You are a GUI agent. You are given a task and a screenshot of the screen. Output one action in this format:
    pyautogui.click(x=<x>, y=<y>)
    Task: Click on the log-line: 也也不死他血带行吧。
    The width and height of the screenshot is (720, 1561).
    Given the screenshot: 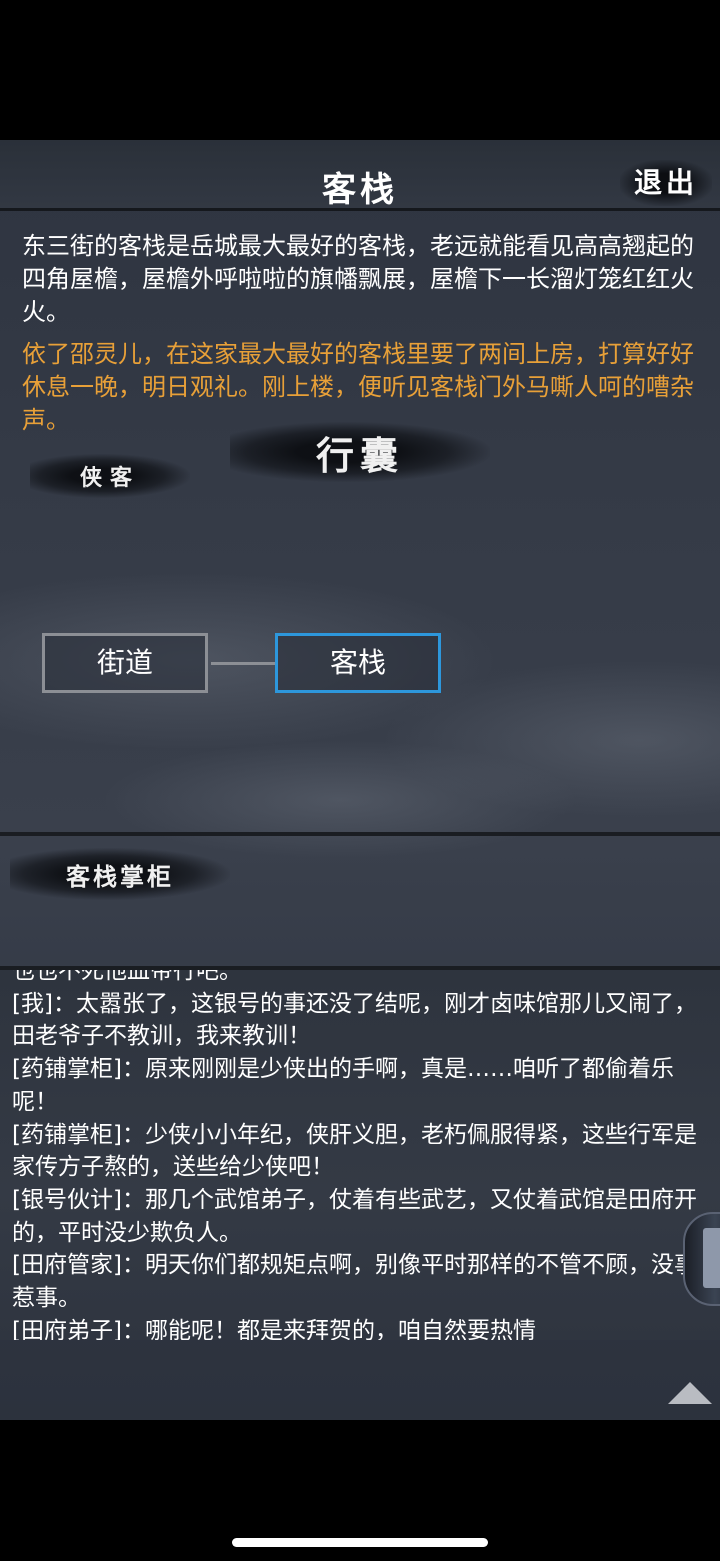 What is the action you would take?
    pyautogui.click(x=127, y=977)
    